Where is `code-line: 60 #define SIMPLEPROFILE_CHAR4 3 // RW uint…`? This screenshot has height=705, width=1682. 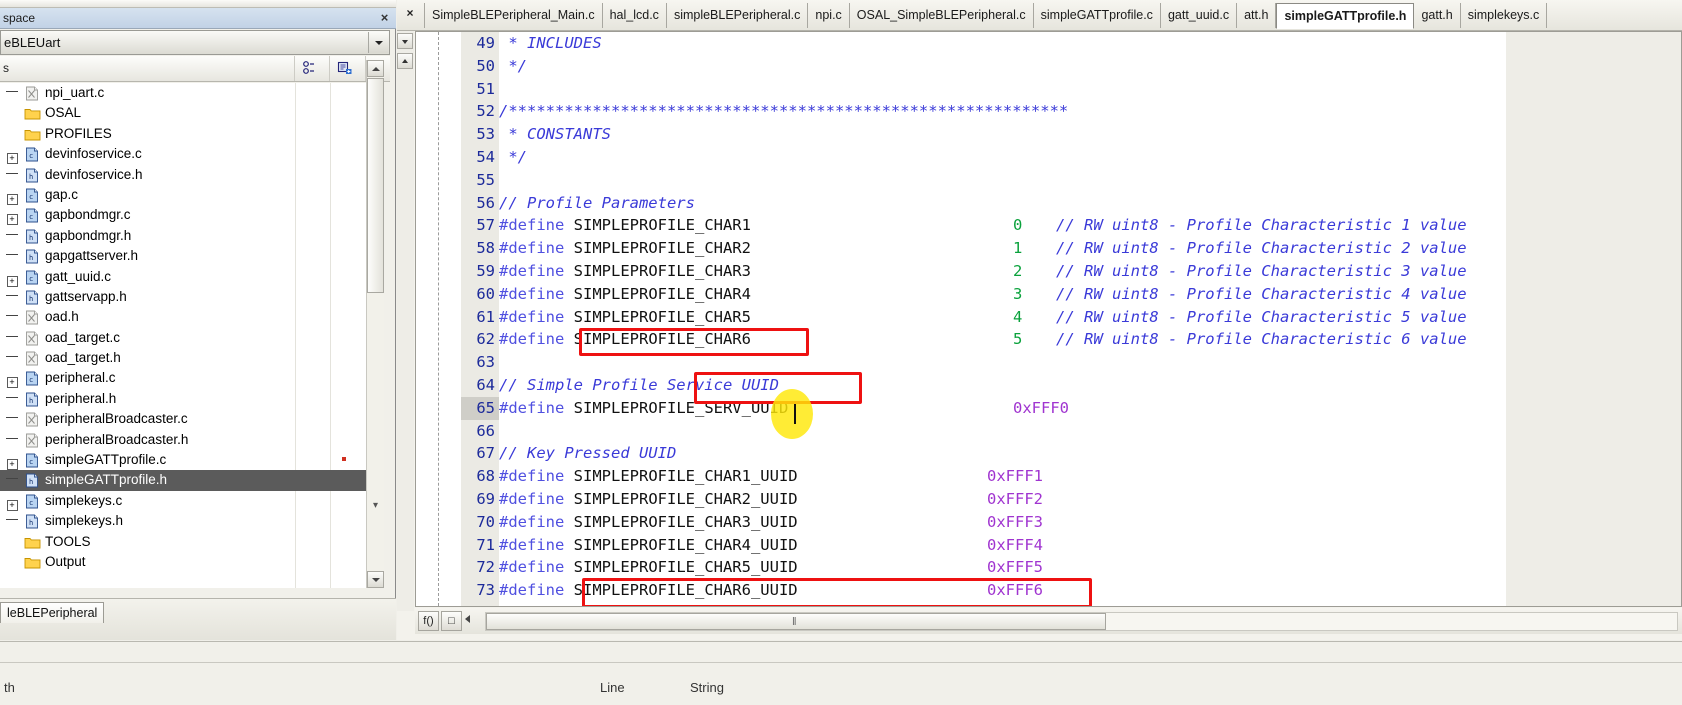
code-line: 60 #define SIMPLEPROFILE_CHAR4 3 // RW uint… is located at coordinates (1048, 294).